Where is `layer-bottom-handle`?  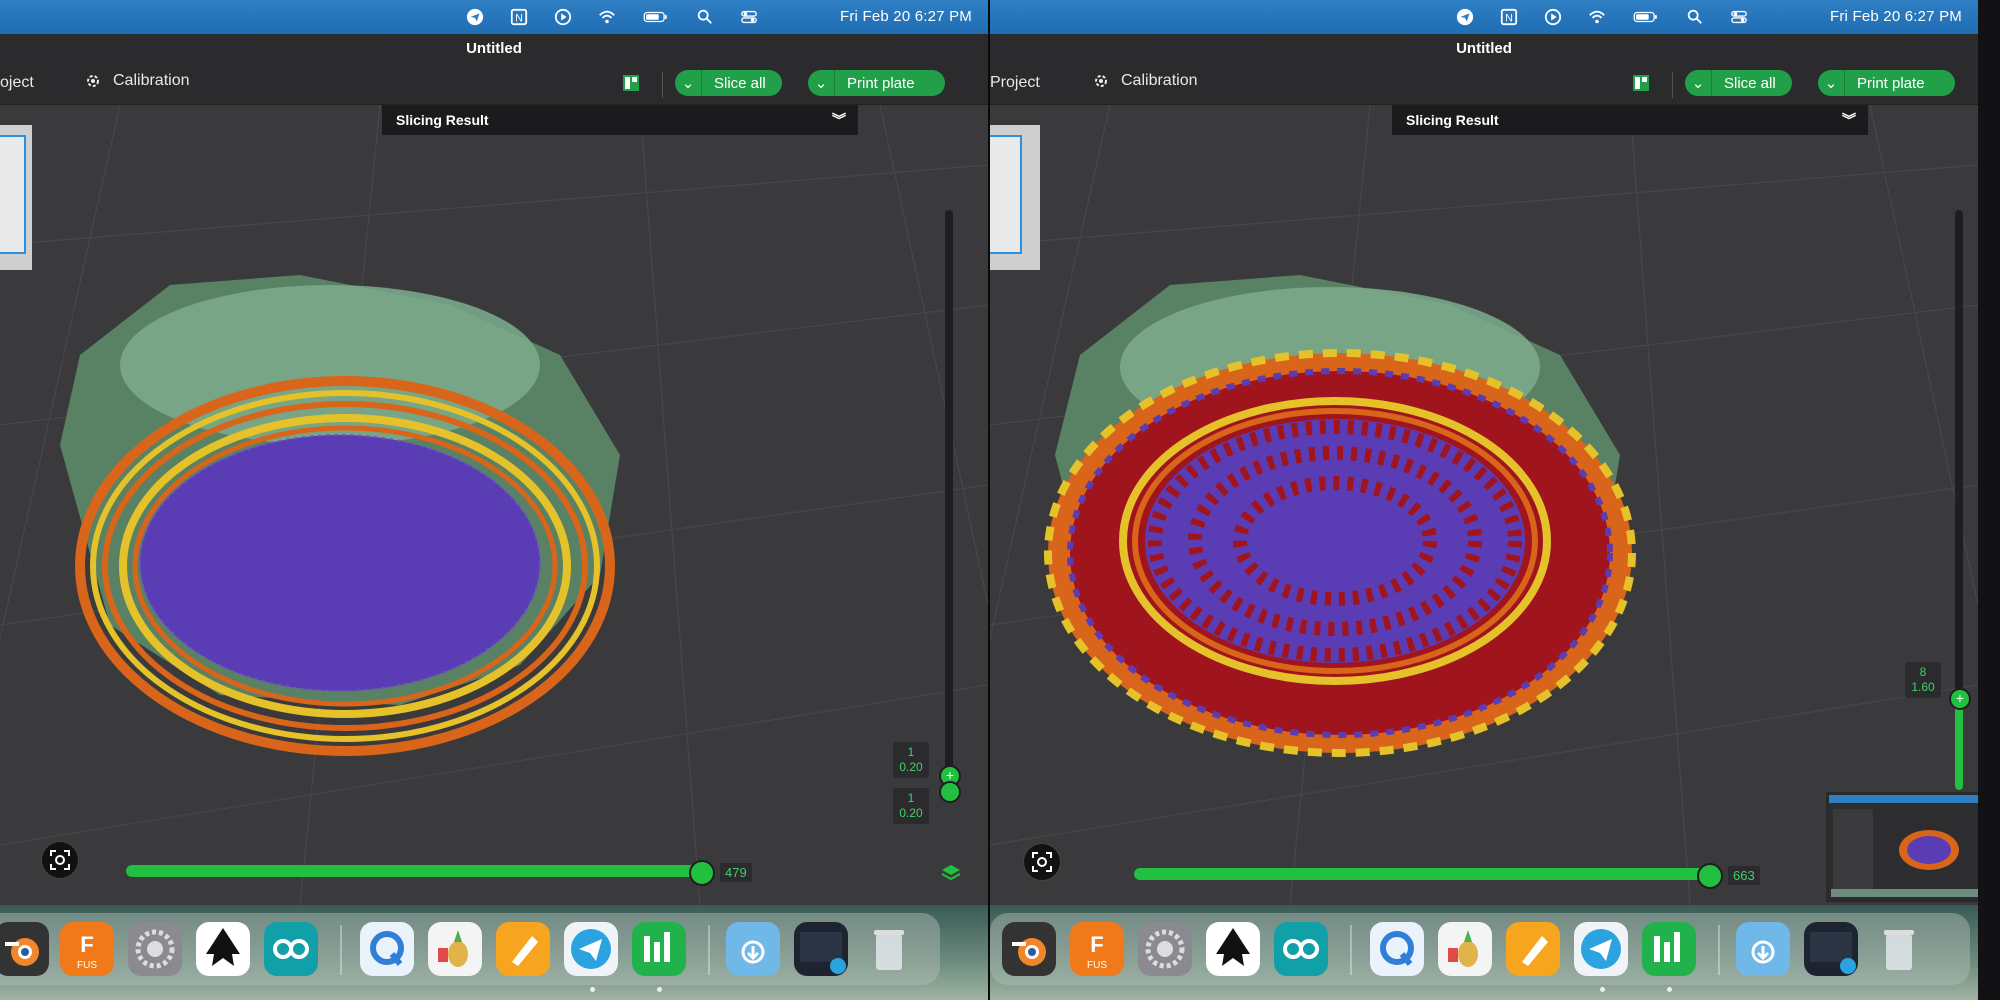
layer-bottom-handle is located at coordinates (950, 792).